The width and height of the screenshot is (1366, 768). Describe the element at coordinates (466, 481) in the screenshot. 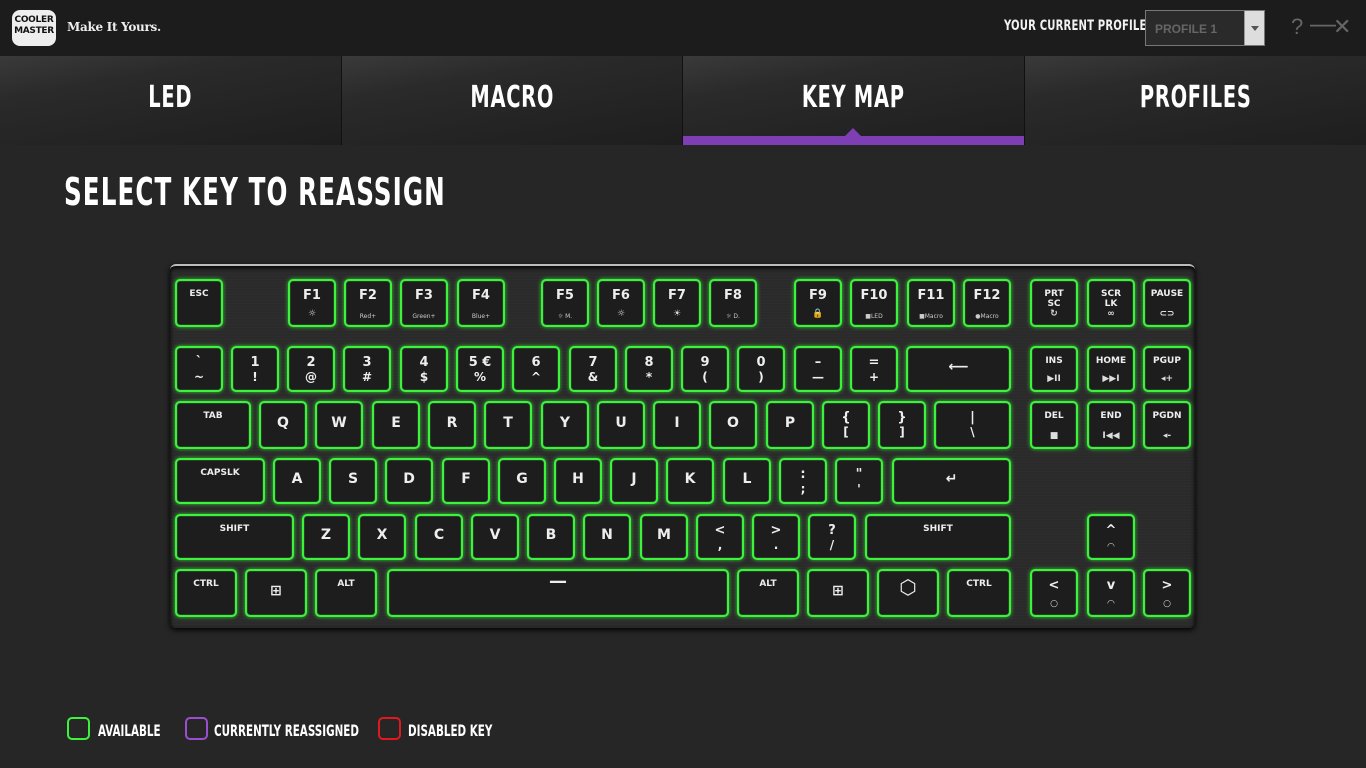

I see `key-f: F` at that location.